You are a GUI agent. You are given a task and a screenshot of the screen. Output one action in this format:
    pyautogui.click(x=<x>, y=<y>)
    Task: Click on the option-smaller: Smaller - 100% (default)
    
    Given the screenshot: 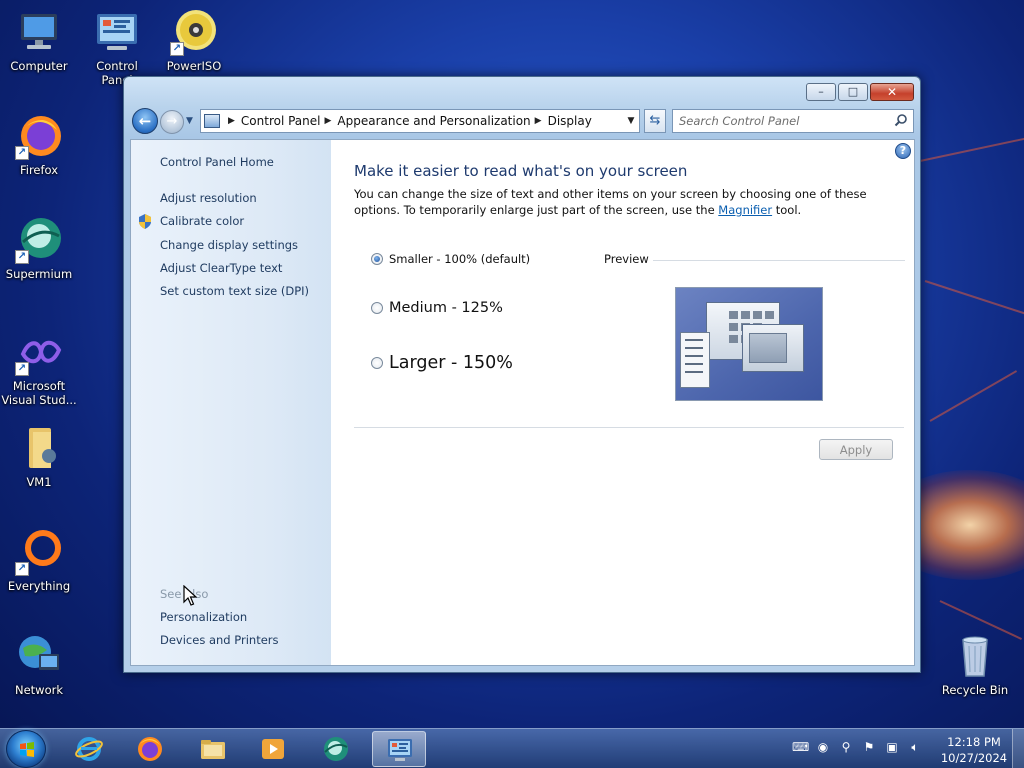 What is the action you would take?
    pyautogui.click(x=450, y=259)
    